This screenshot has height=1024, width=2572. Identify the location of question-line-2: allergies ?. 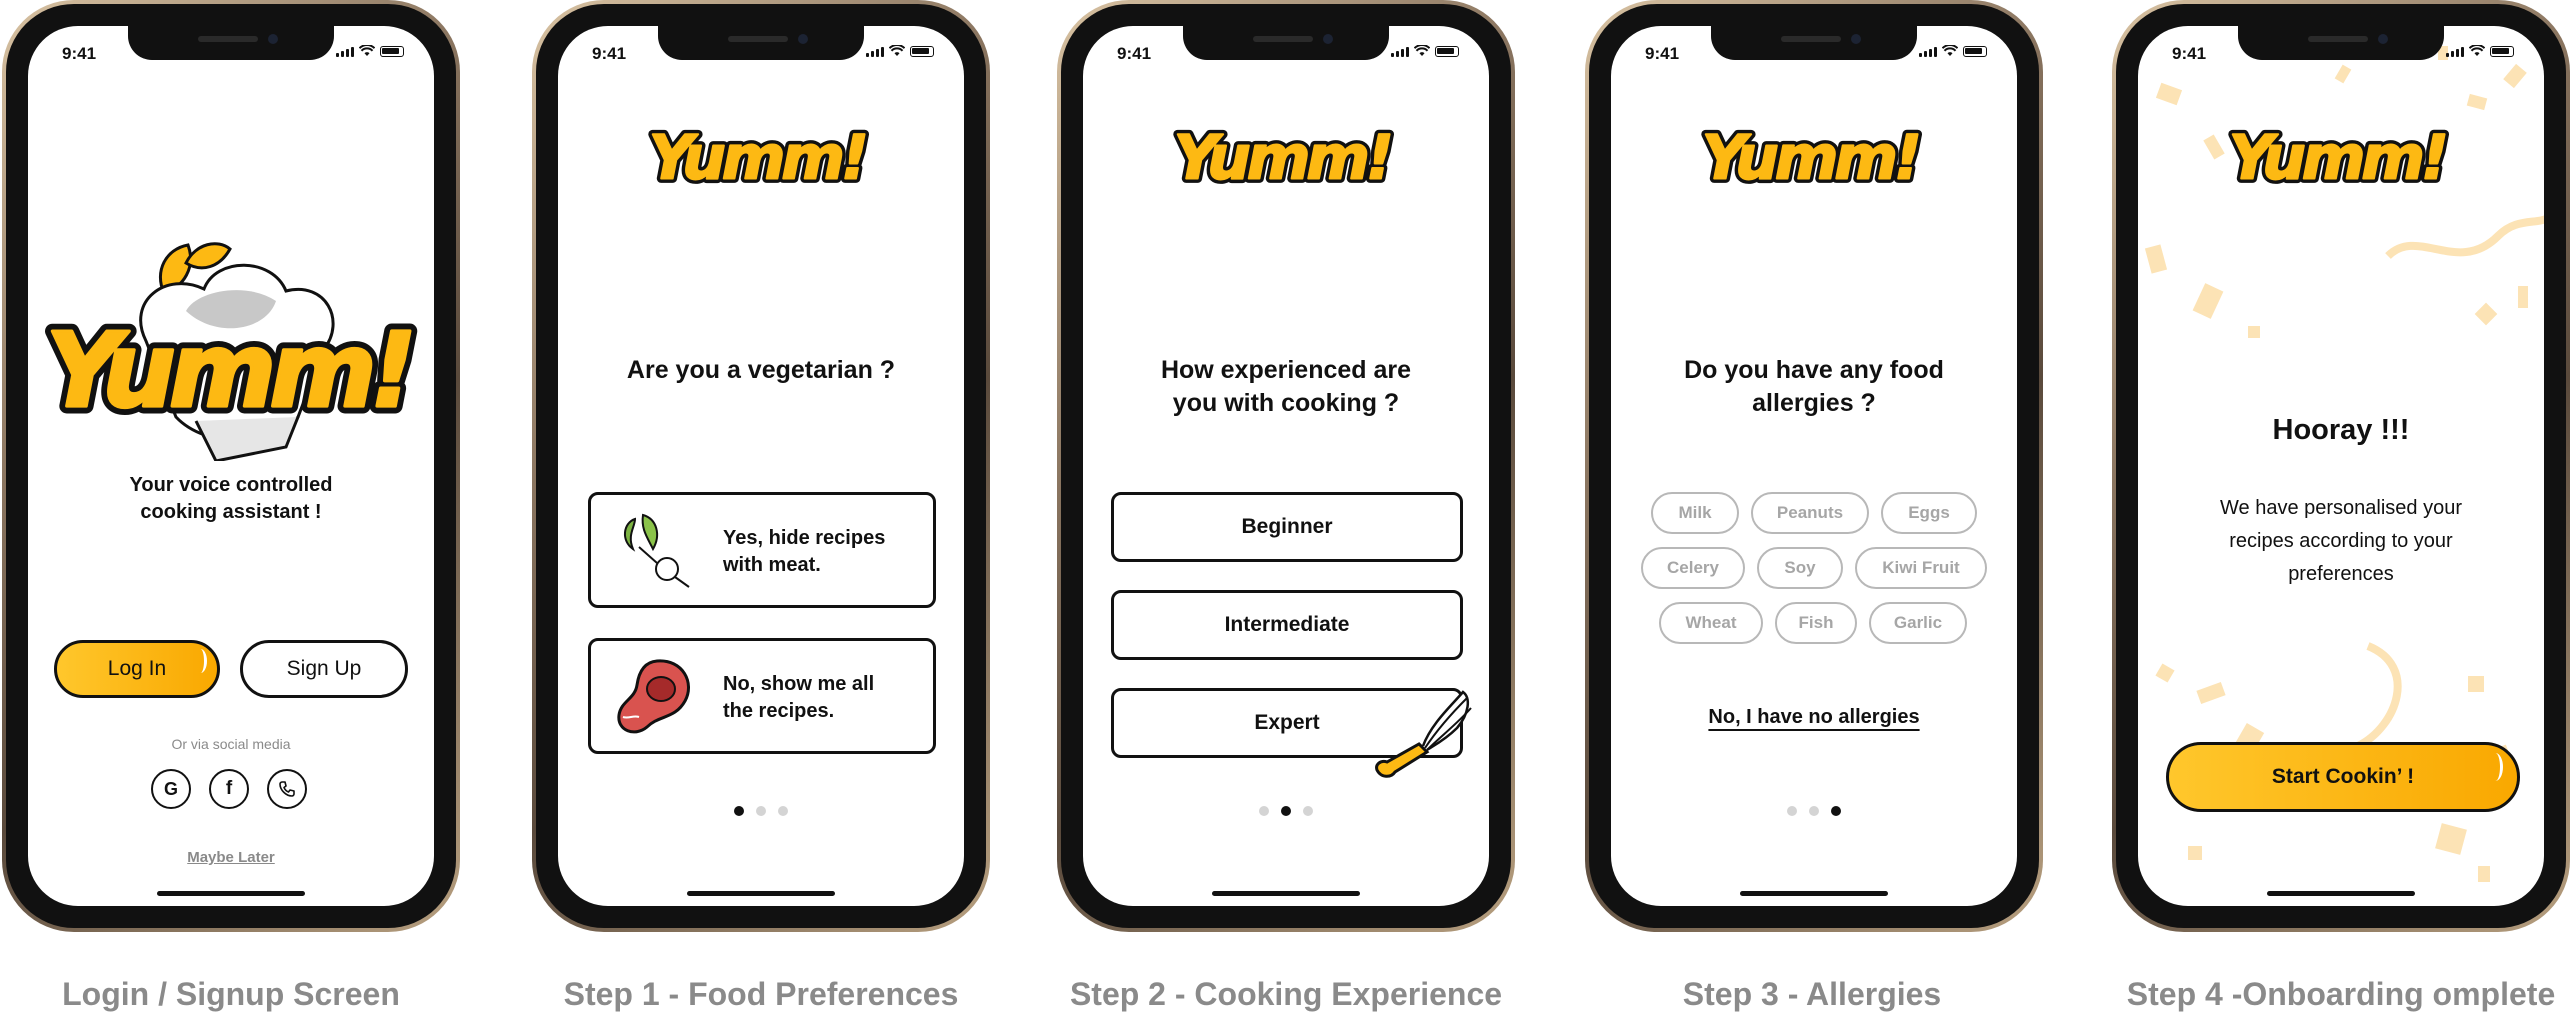
(1814, 403).